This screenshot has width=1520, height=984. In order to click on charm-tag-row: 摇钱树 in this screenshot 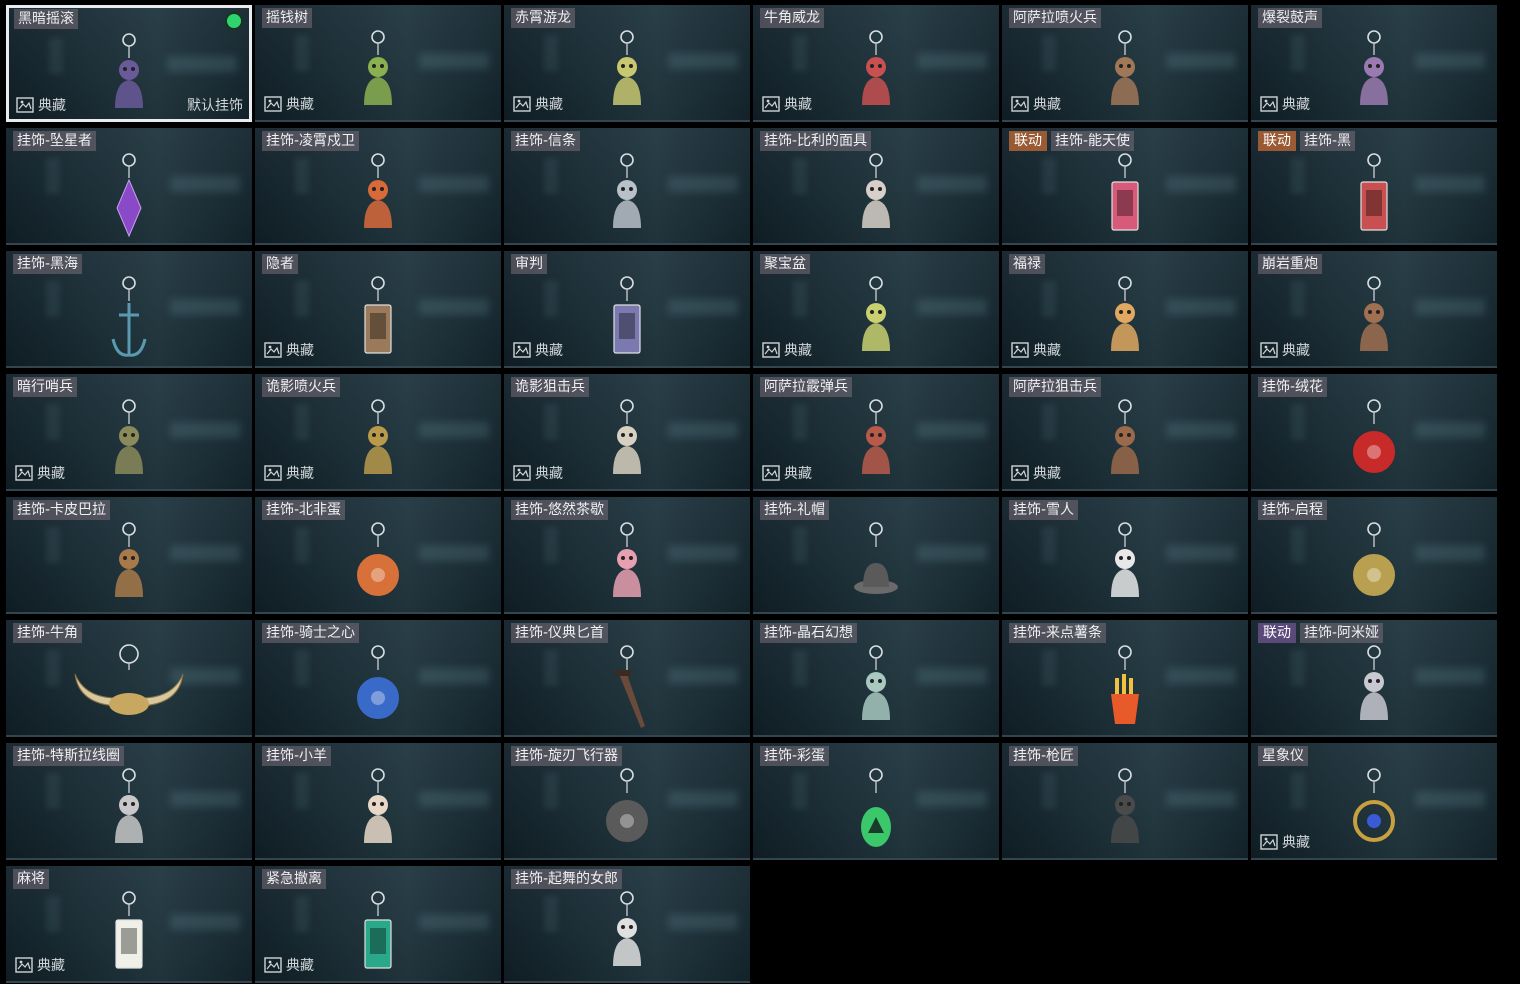, I will do `click(287, 18)`.